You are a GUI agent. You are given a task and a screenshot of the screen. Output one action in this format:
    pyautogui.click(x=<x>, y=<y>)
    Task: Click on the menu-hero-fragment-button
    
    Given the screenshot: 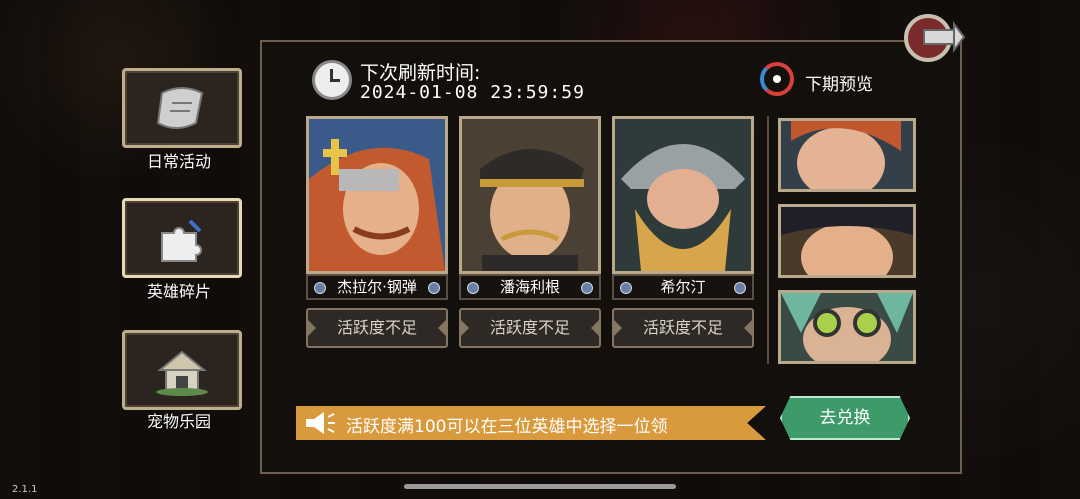 What is the action you would take?
    pyautogui.click(x=182, y=238)
    